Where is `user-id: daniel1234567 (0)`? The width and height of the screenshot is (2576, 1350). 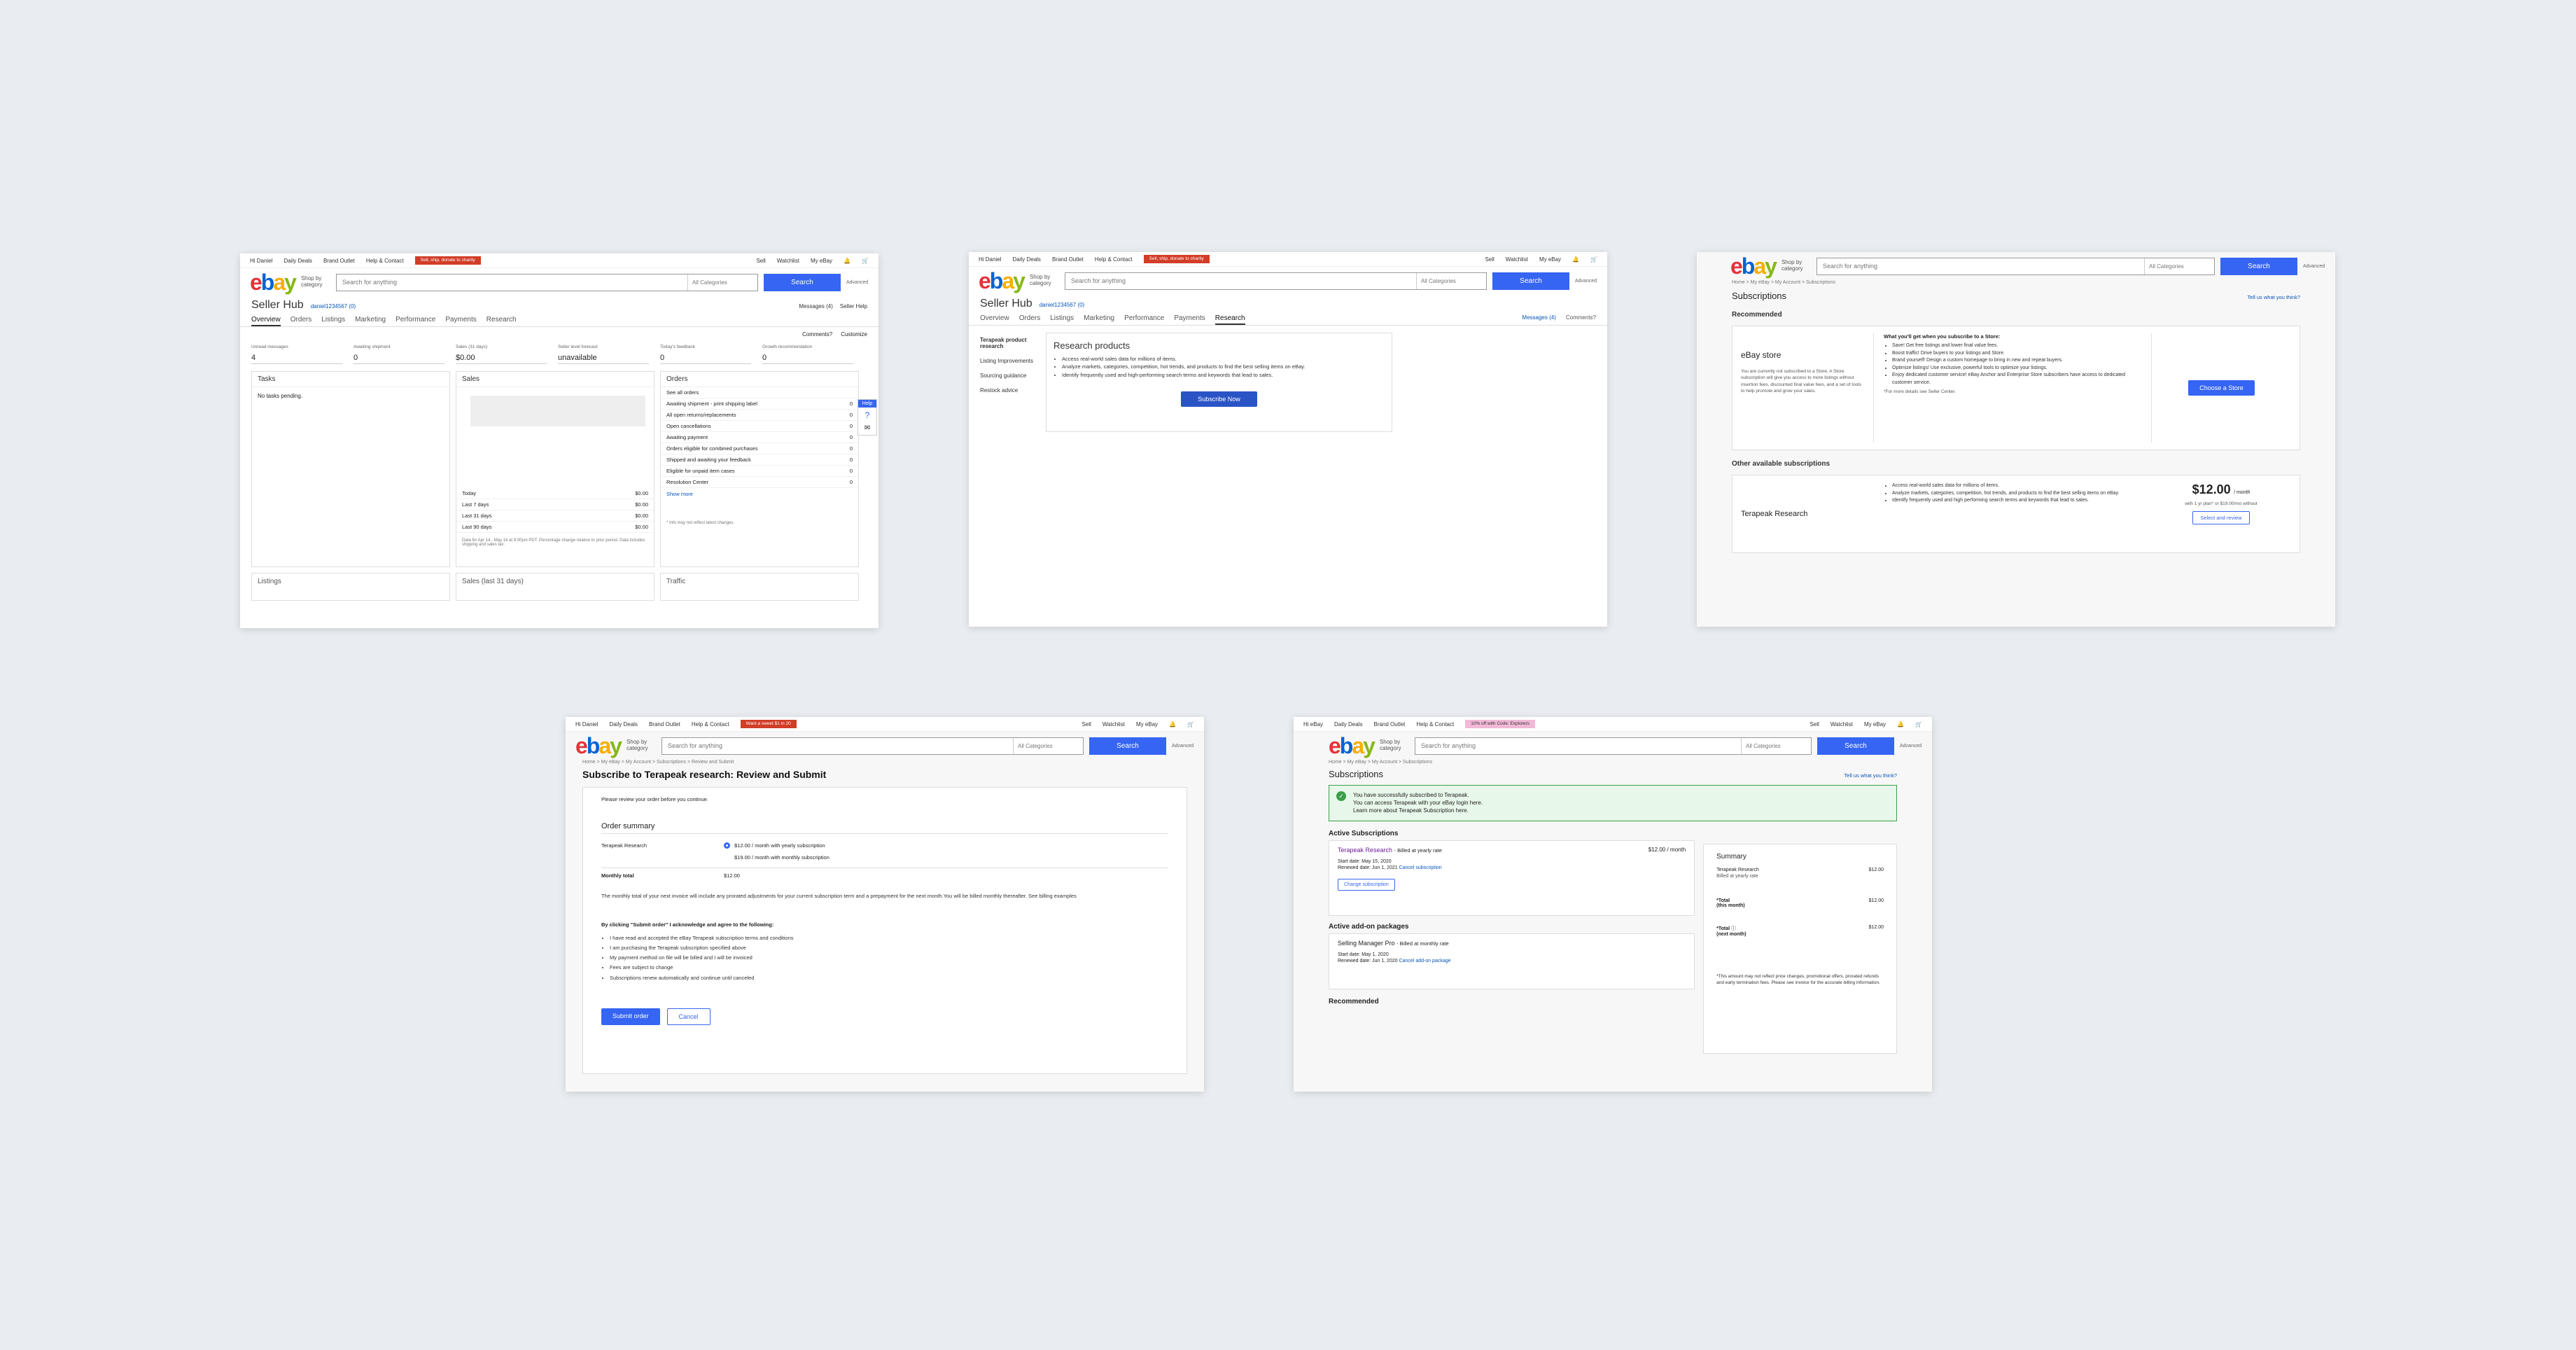
user-id: daniel1234567 (0) is located at coordinates (333, 306).